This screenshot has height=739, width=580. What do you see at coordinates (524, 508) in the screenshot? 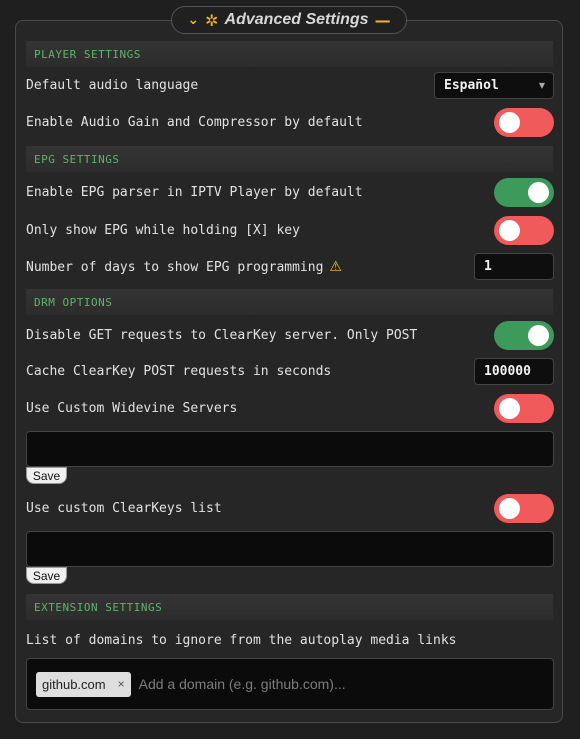
I see `custom-clearkeys-toggle` at bounding box center [524, 508].